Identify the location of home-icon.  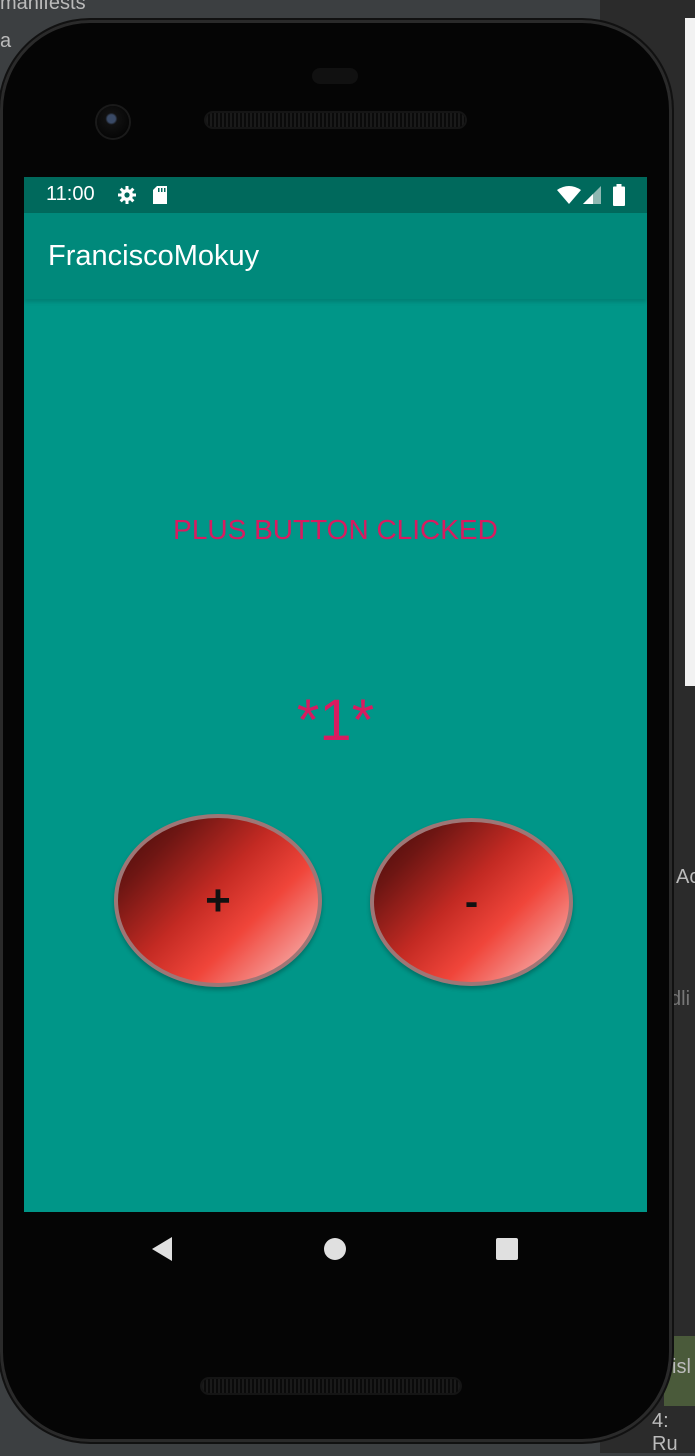
(335, 1249).